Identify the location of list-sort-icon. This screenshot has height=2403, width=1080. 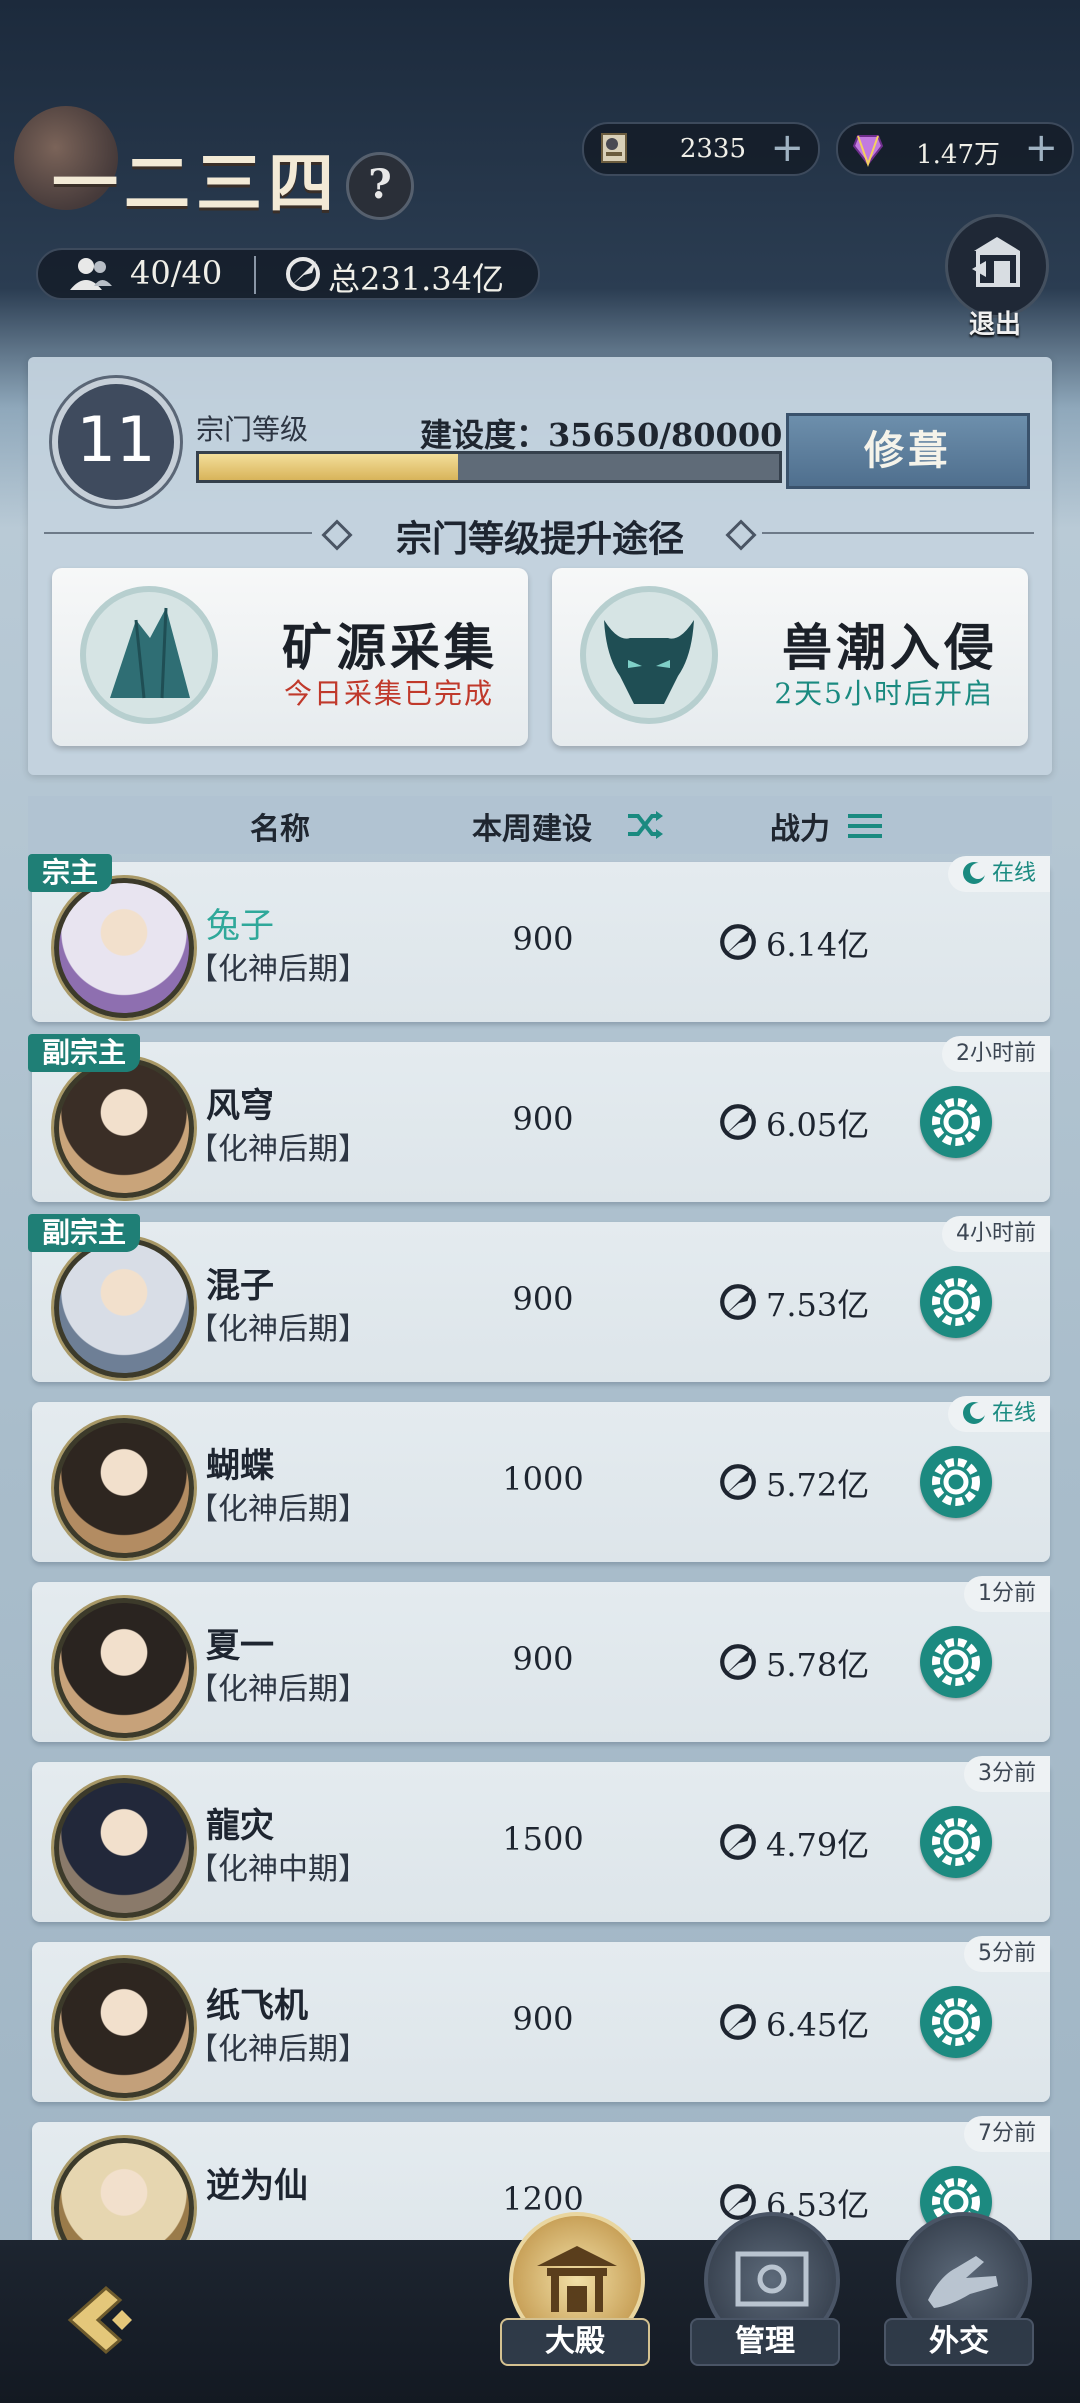
(865, 826).